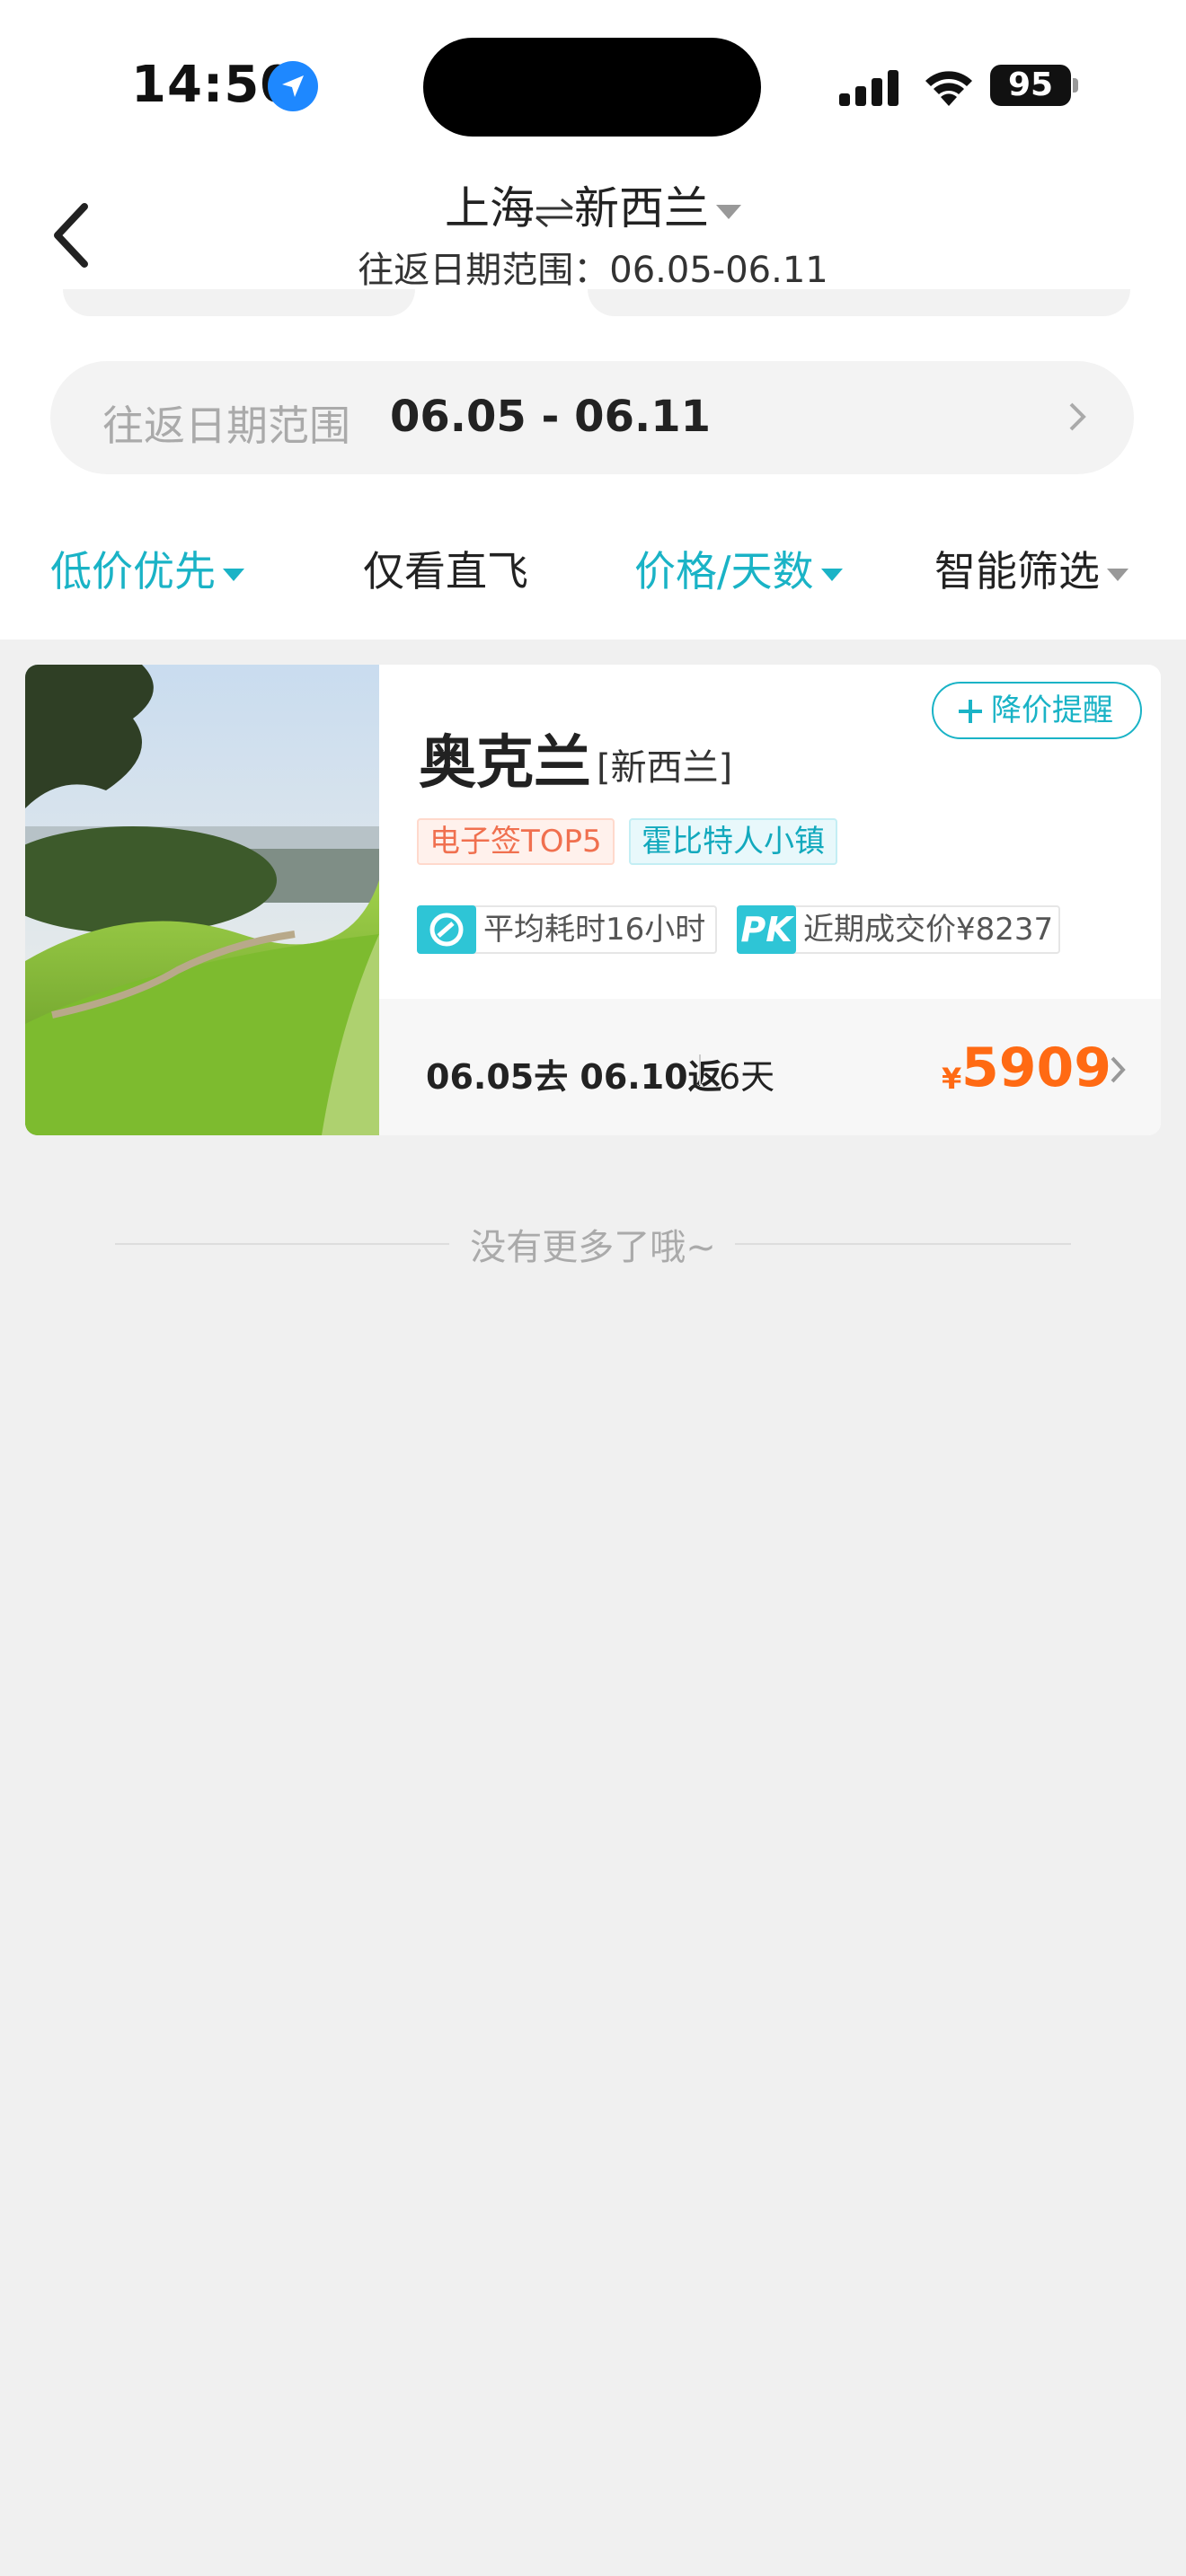 The image size is (1186, 2576). Describe the element at coordinates (1075, 85) in the screenshot. I see `battery-tip` at that location.